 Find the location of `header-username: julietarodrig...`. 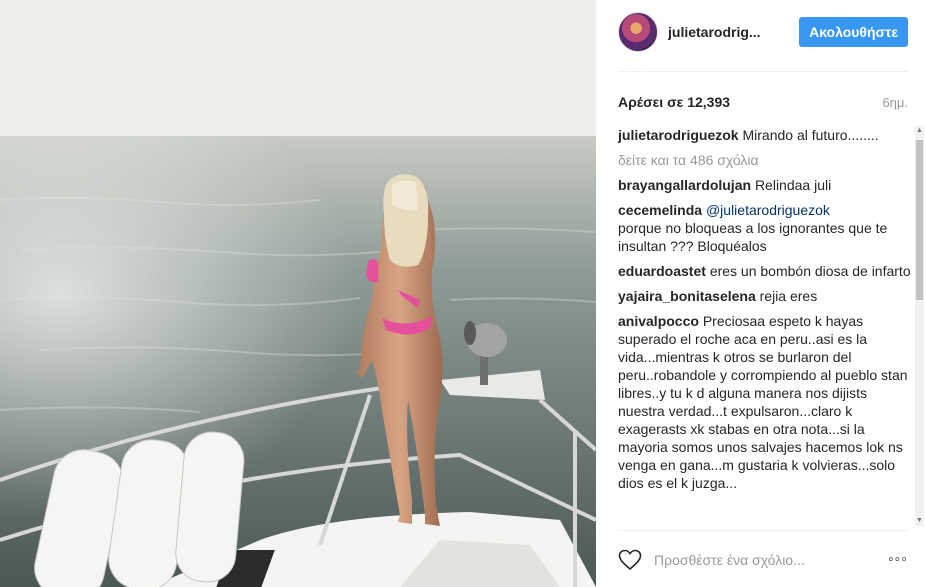

header-username: julietarodrig... is located at coordinates (723, 32).